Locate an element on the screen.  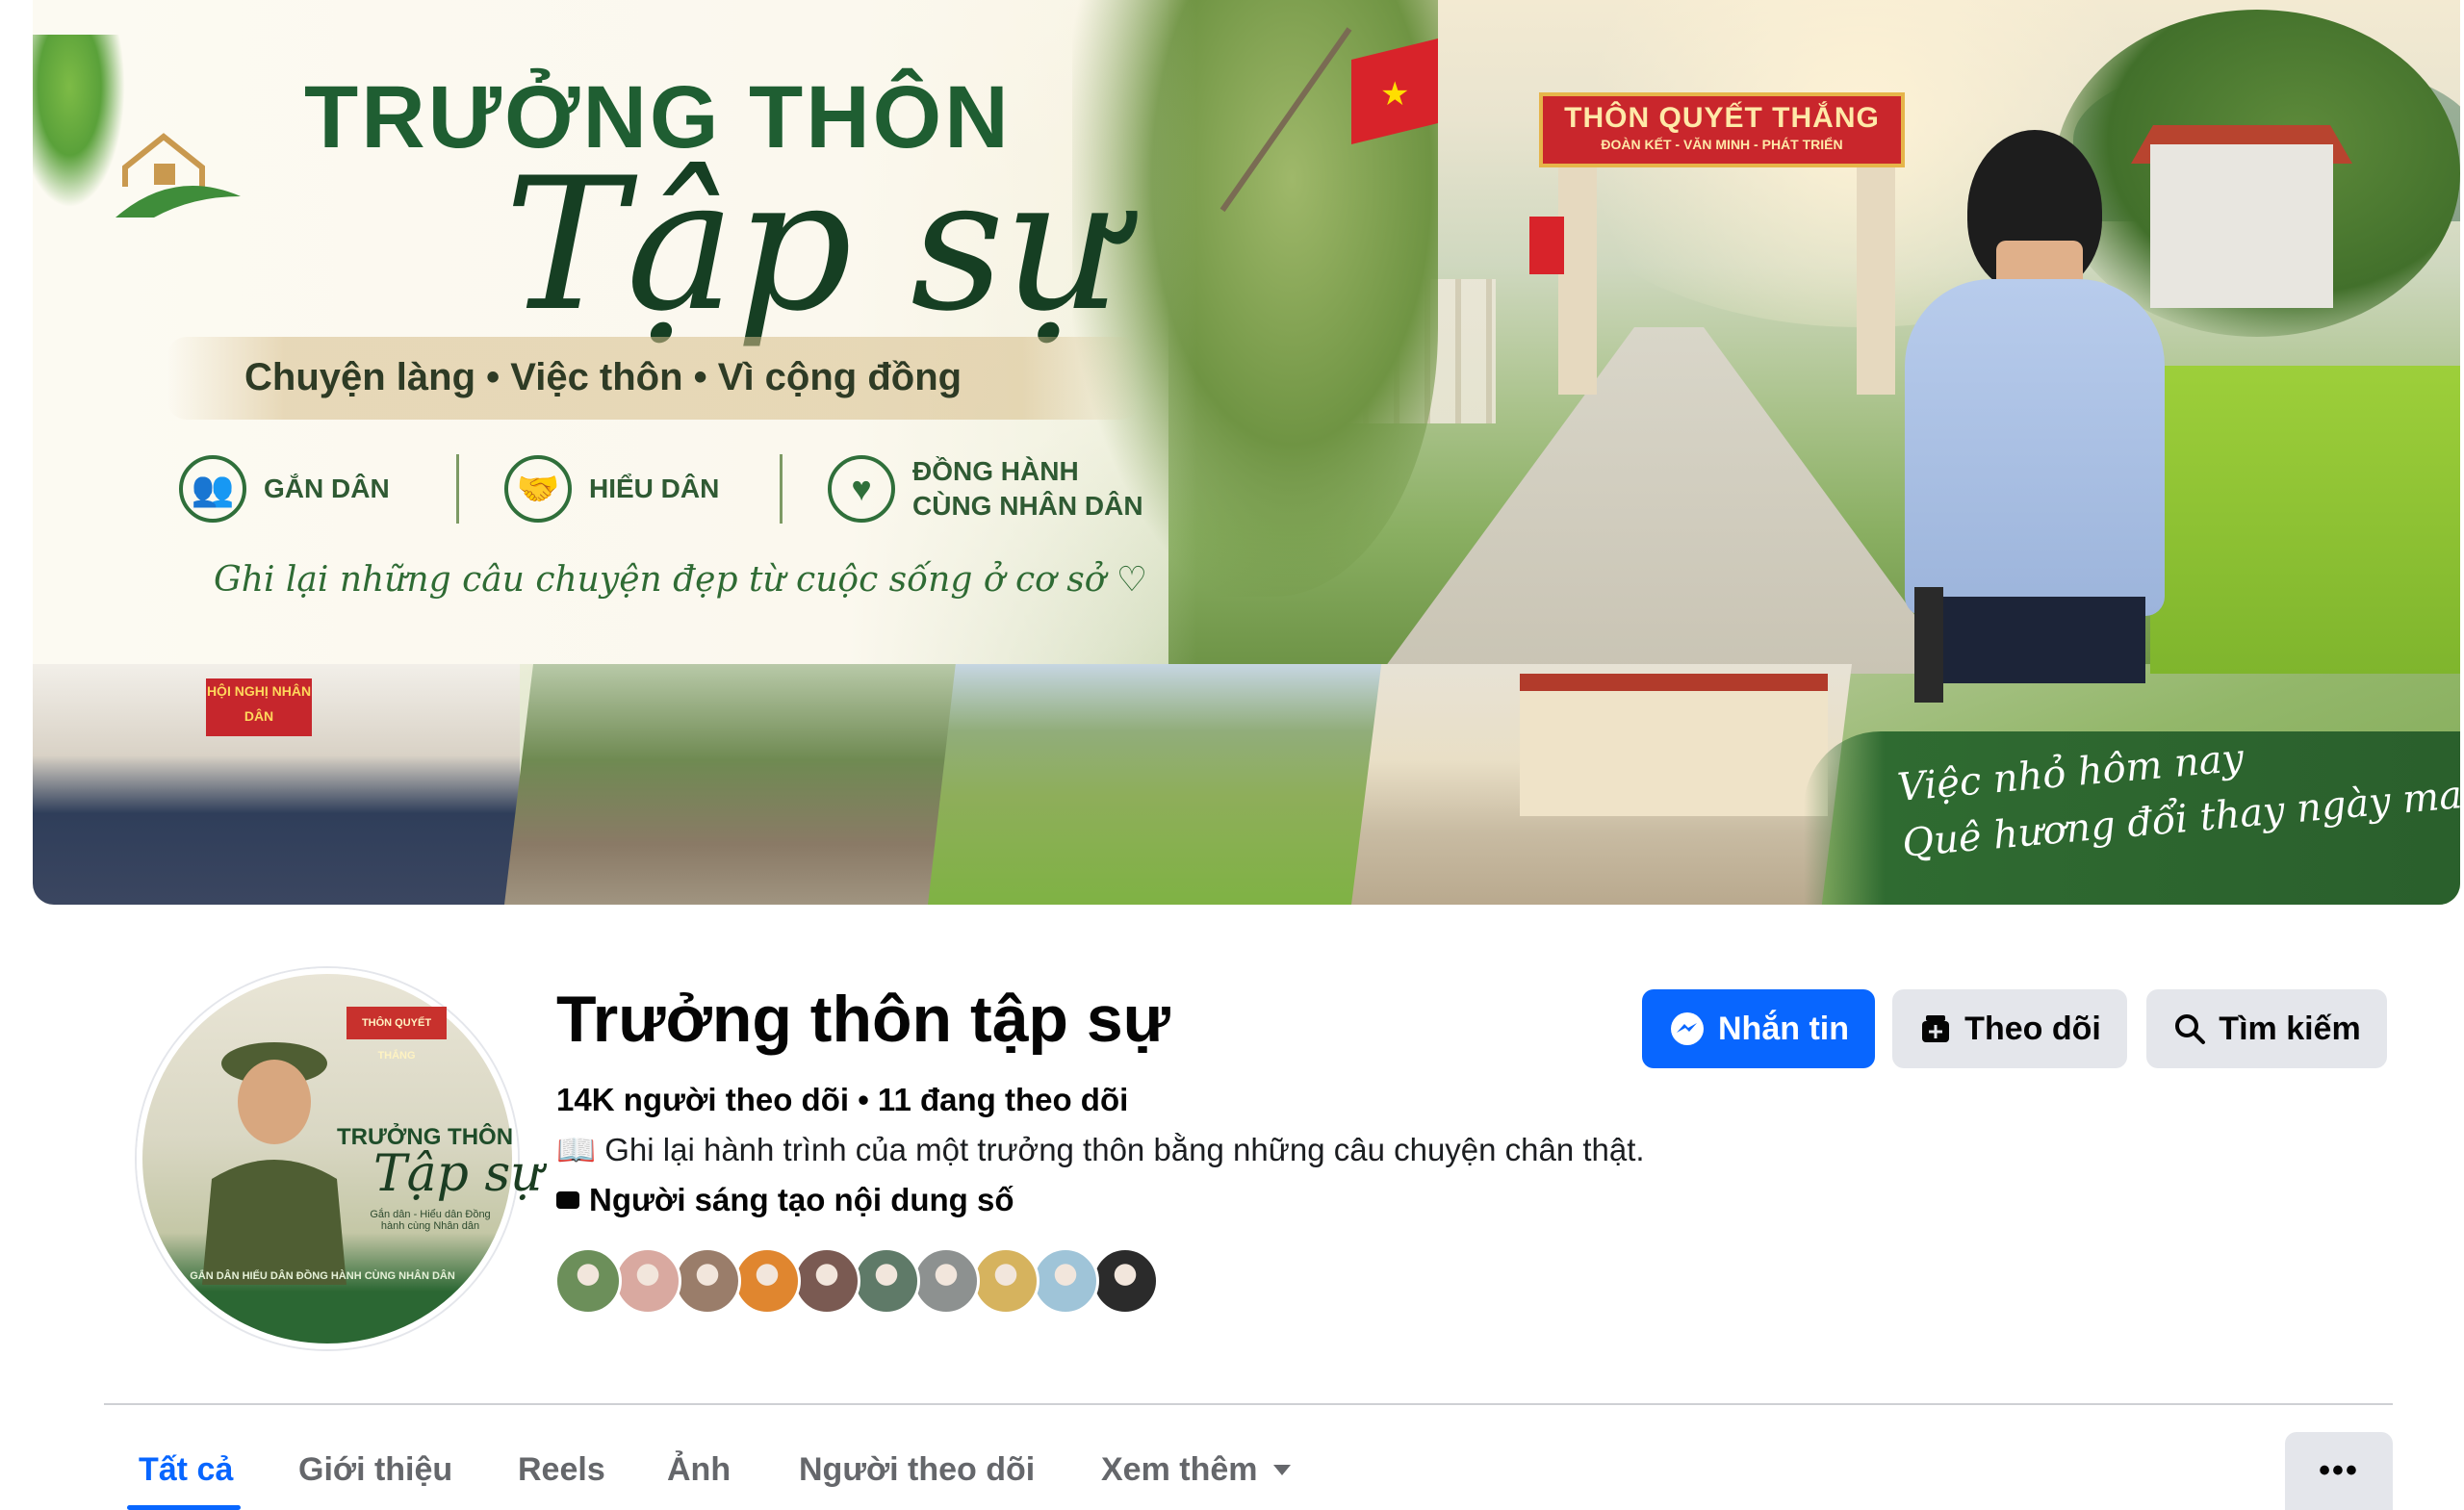
gate-sign-subtitle: ĐOÀN KẾT - VĂN MINH - PHÁT TRIỂN is located at coordinates (1722, 144).